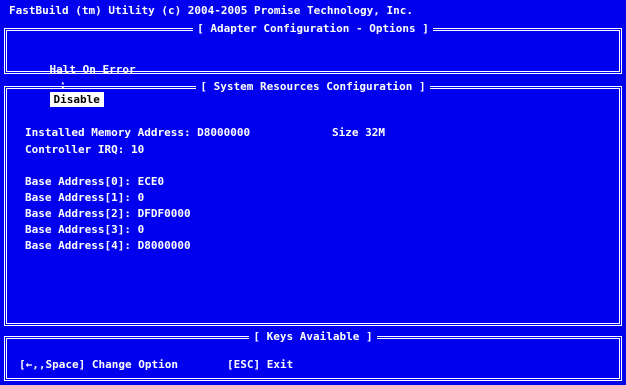  What do you see at coordinates (313, 336) in the screenshot?
I see `keys-available-title: [ Keys Available ]` at bounding box center [313, 336].